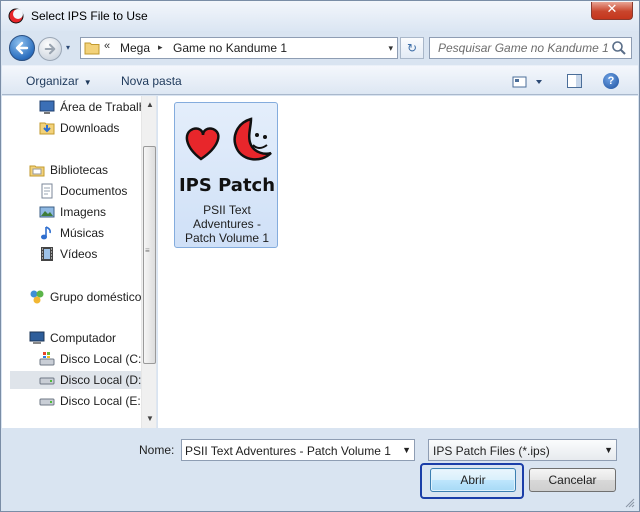 Image resolution: width=640 pixels, height=512 pixels. I want to click on sidebar-item-label: Disco Local (C:), so click(103, 359).